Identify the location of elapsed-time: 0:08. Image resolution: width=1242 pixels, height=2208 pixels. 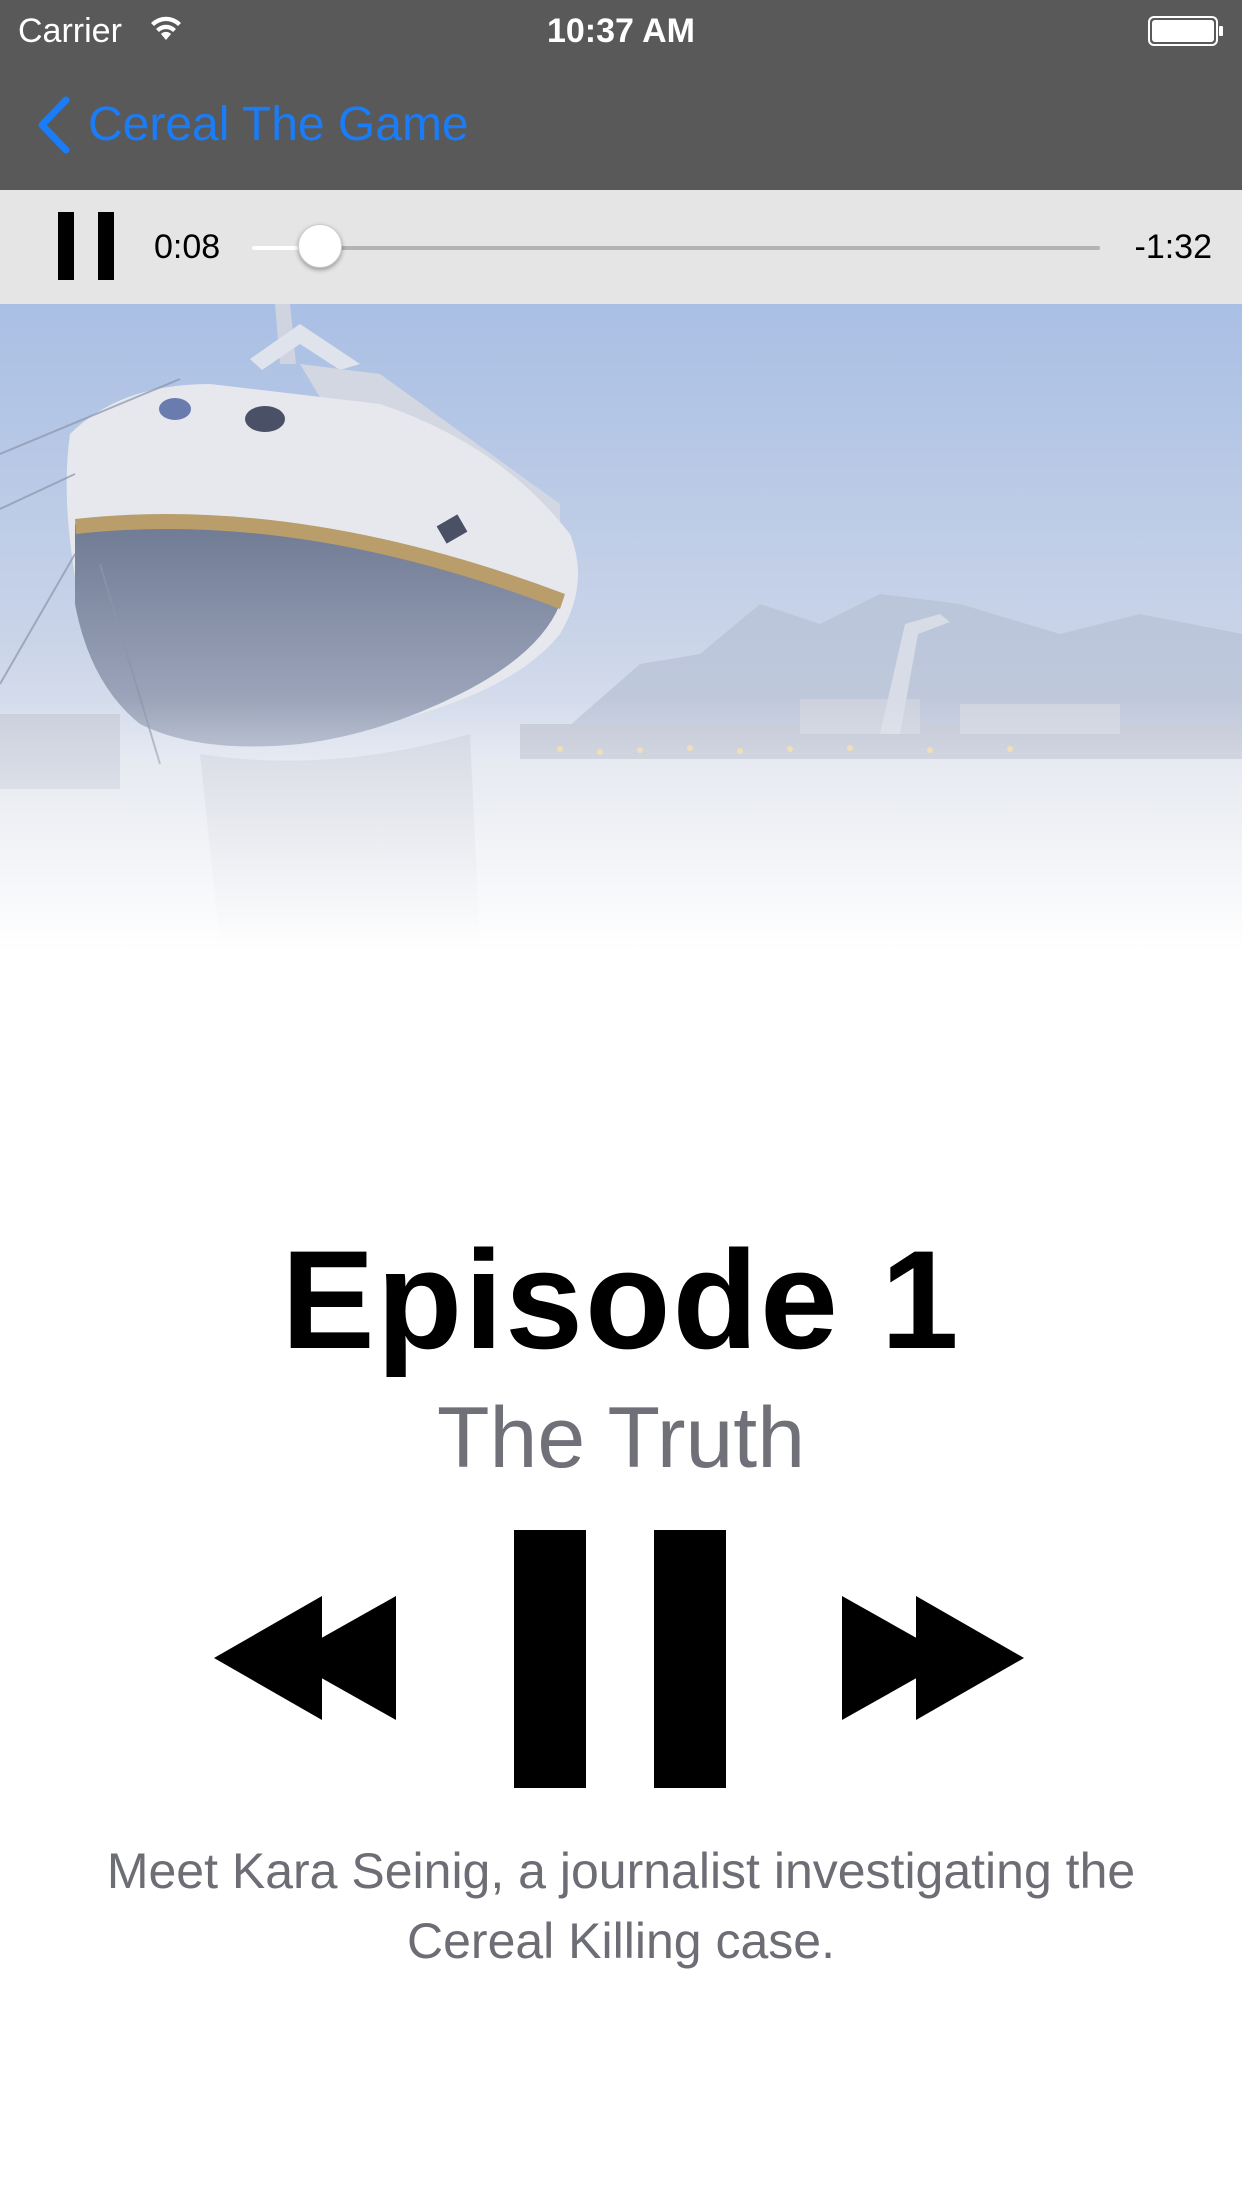
(187, 247).